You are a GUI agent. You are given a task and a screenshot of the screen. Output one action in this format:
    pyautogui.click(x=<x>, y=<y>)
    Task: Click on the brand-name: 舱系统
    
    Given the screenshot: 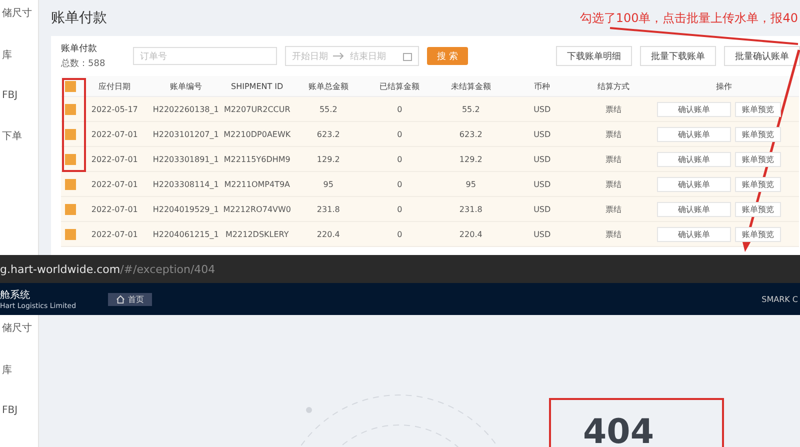 What is the action you would take?
    pyautogui.click(x=15, y=295)
    